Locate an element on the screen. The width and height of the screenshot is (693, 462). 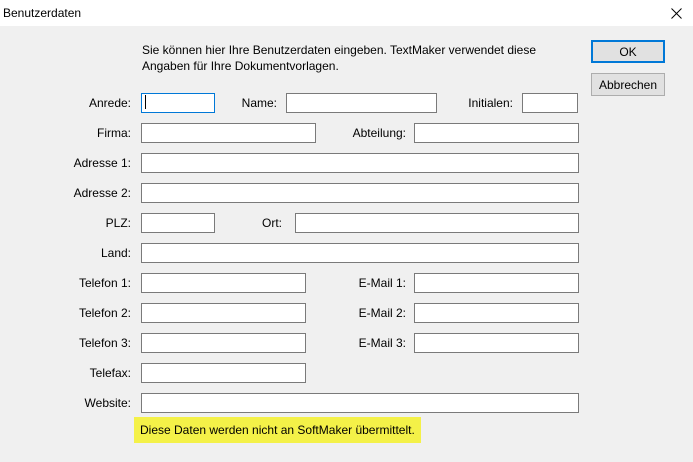
adresse1-field is located at coordinates (360, 163).